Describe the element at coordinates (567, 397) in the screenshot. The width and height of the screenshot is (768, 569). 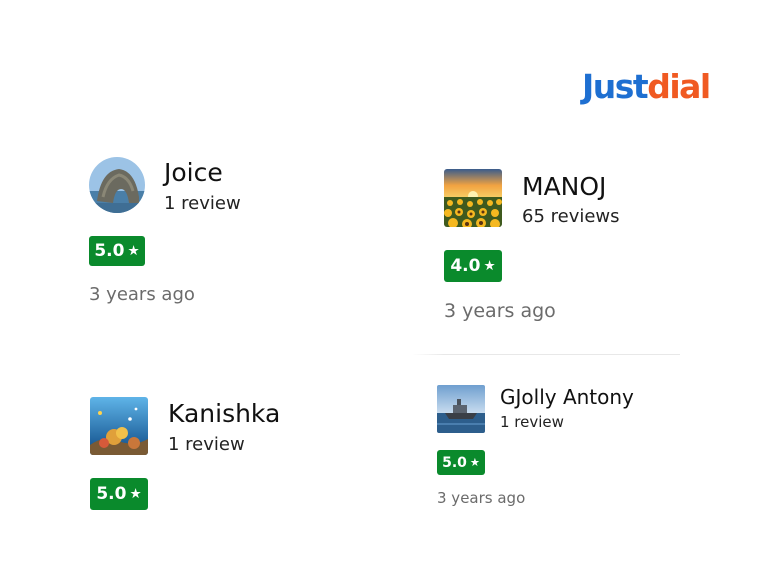
I see `reviewer-name: GJolly Antony` at that location.